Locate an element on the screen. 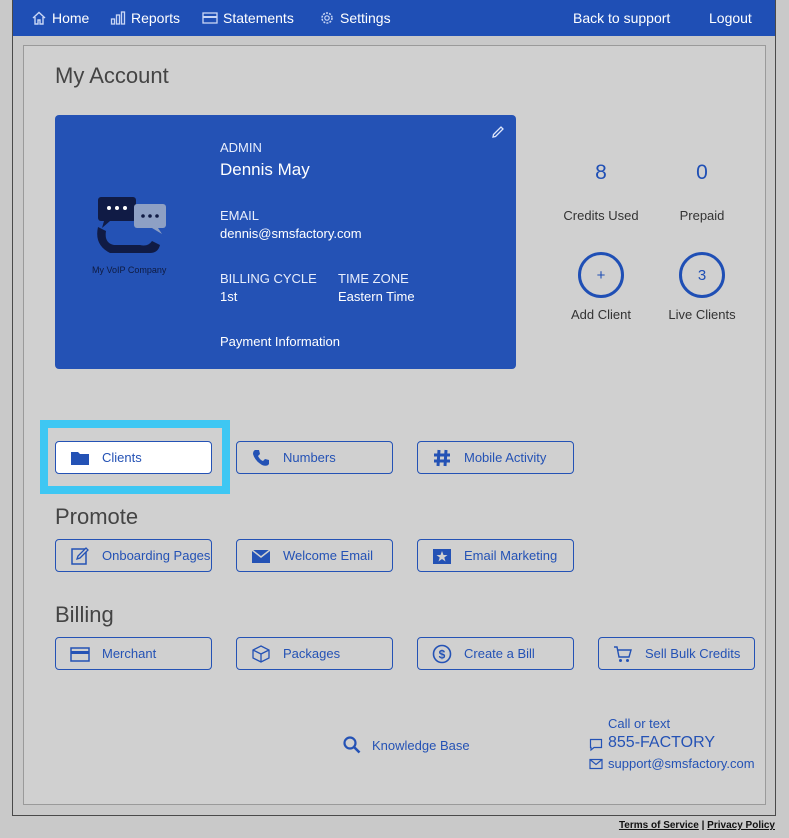 The height and width of the screenshot is (838, 789). nav-back-to-support-label: Back to support is located at coordinates (622, 18).